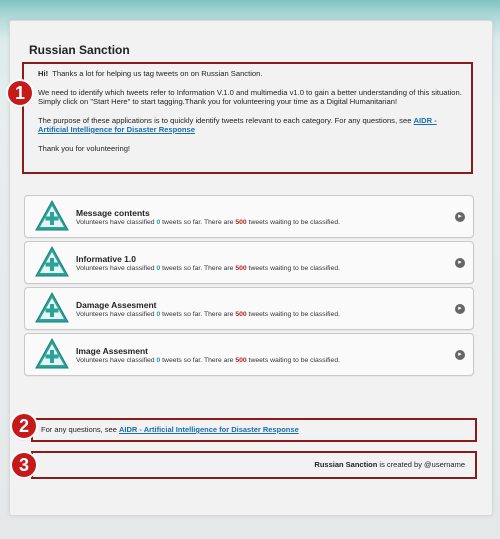  I want to click on credit-box: Russian Sanction is created by @username, so click(254, 465).